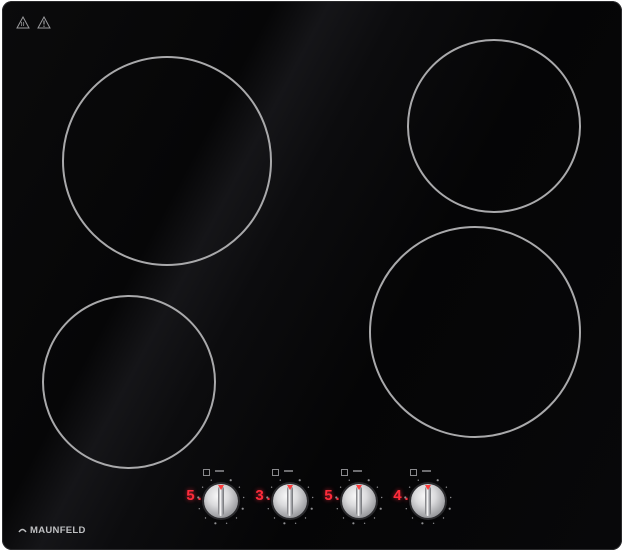 The width and height of the screenshot is (625, 553). I want to click on knob-front-right, so click(428, 501).